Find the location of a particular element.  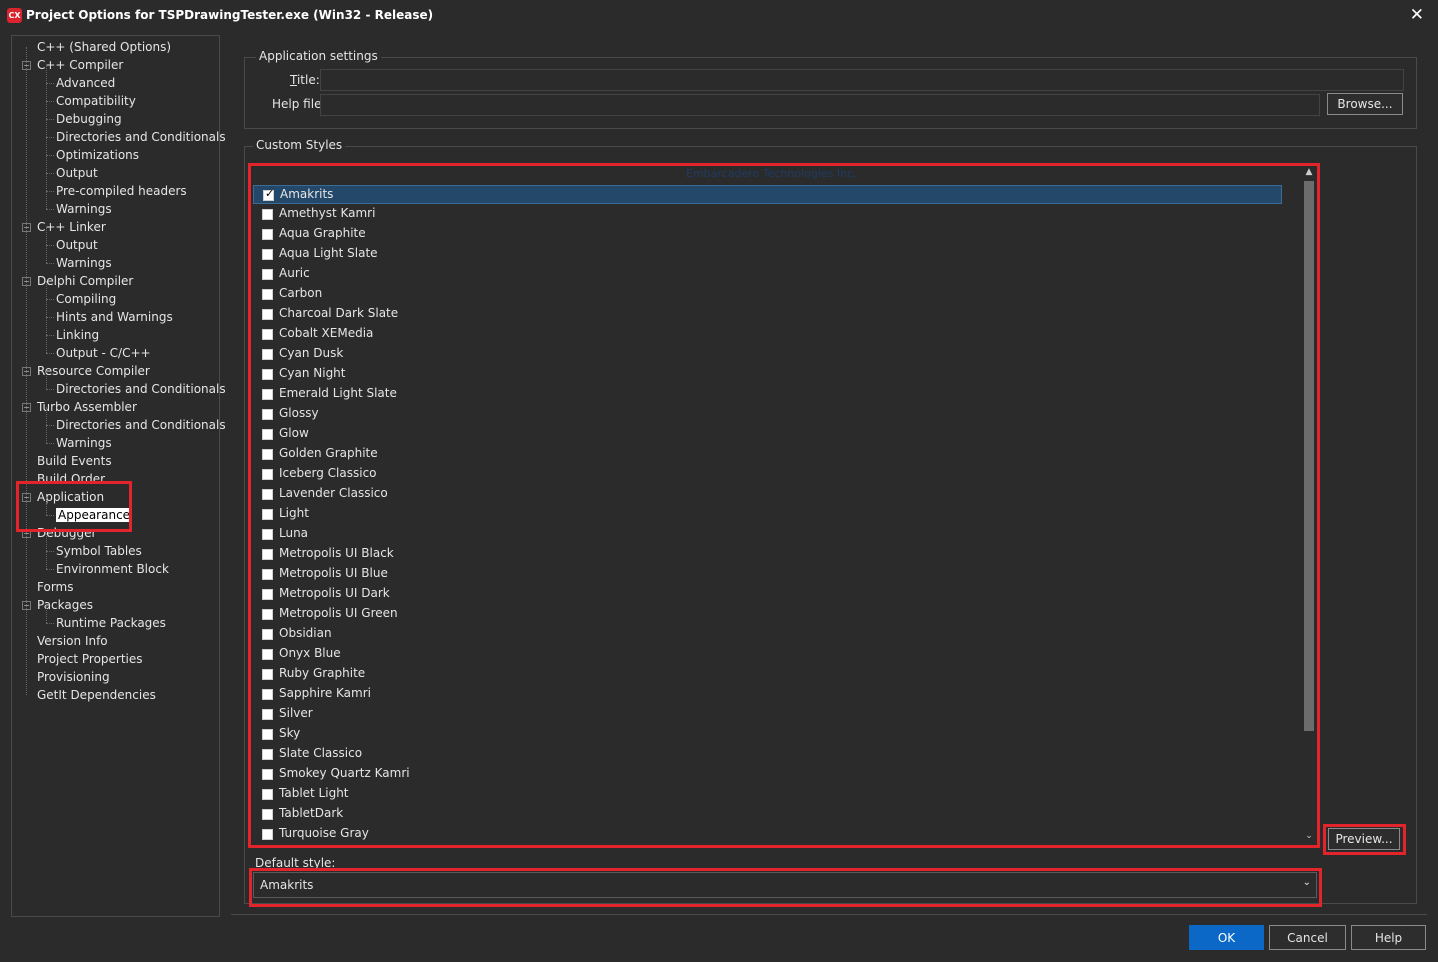

style-list-item: Golden Graphite is located at coordinates (767, 454).